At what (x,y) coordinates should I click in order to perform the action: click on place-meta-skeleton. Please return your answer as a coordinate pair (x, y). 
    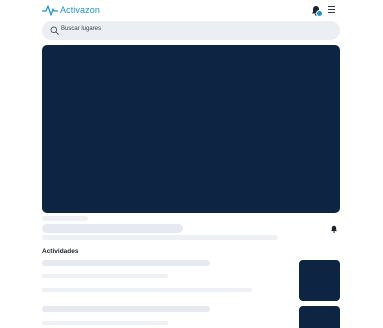
    Looking at the image, I should click on (160, 237).